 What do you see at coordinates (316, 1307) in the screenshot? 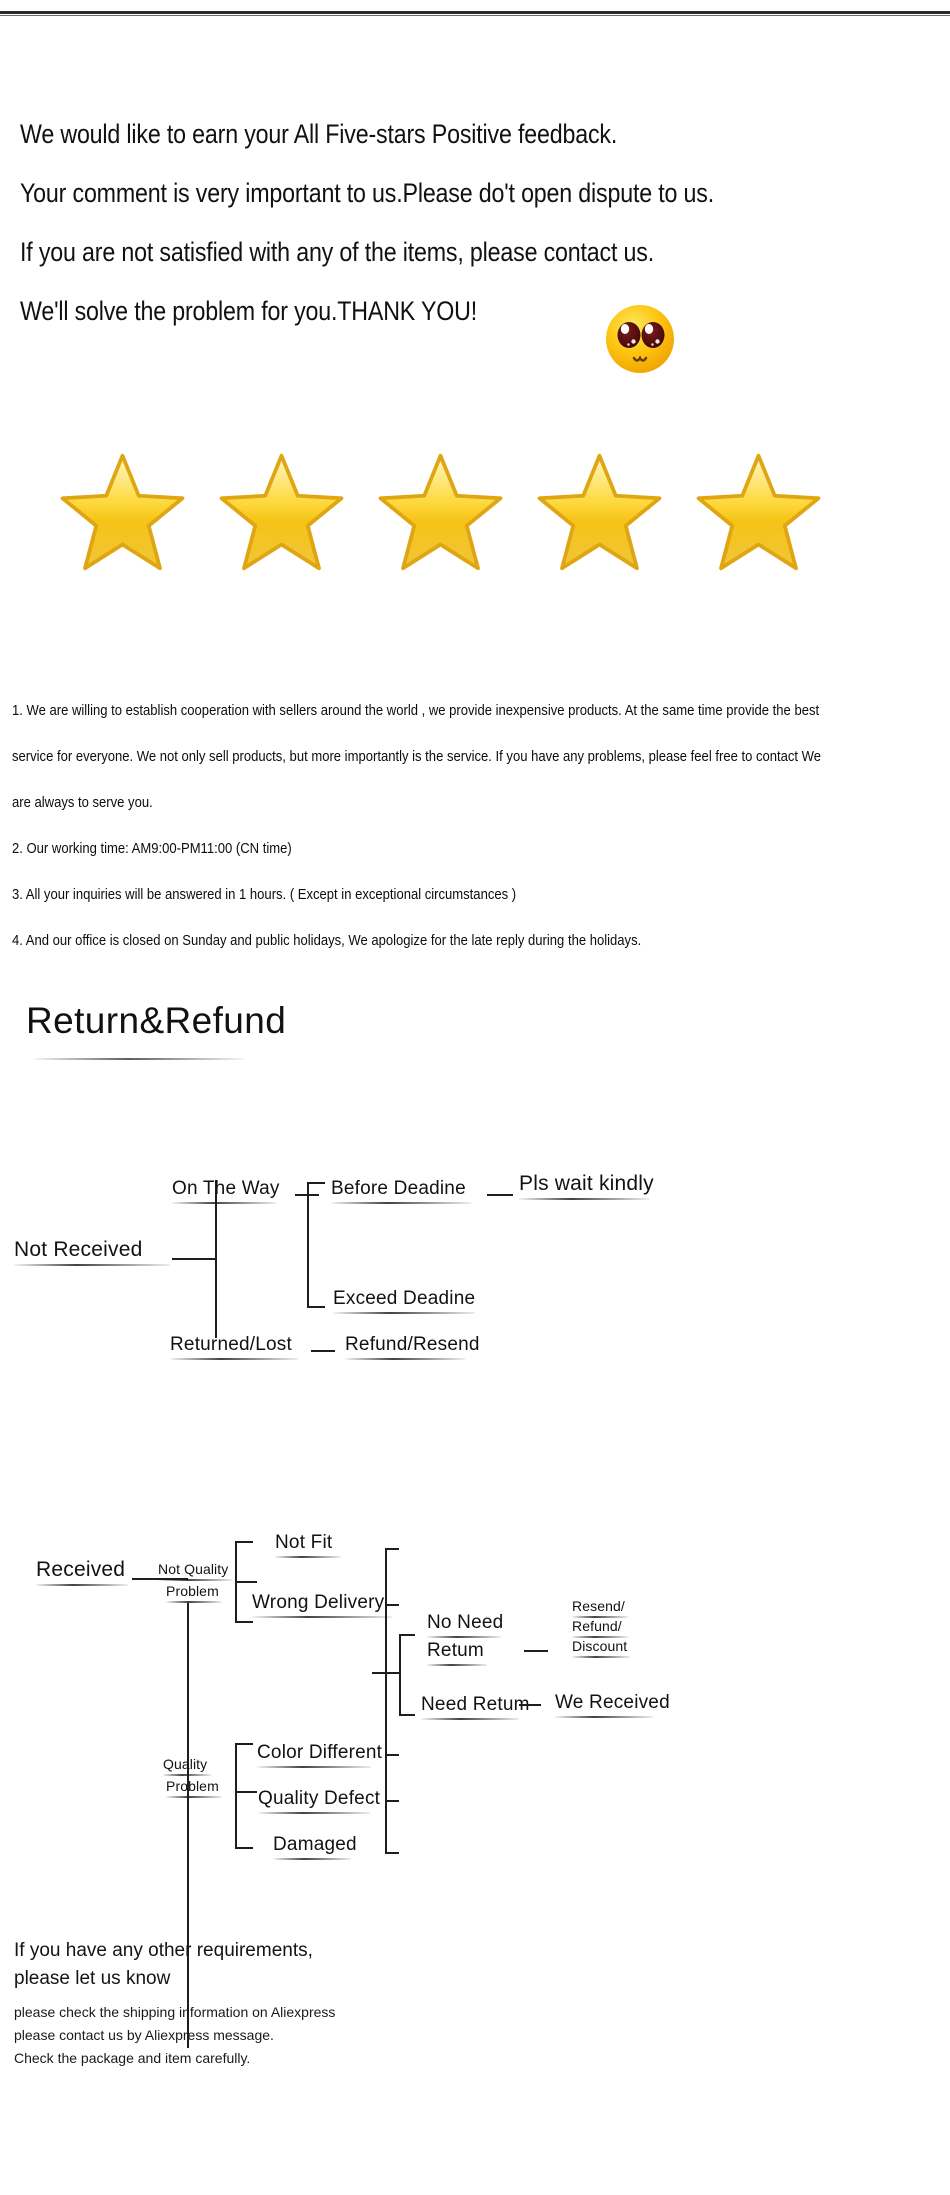
I see `connector-bracket-bottom` at bounding box center [316, 1307].